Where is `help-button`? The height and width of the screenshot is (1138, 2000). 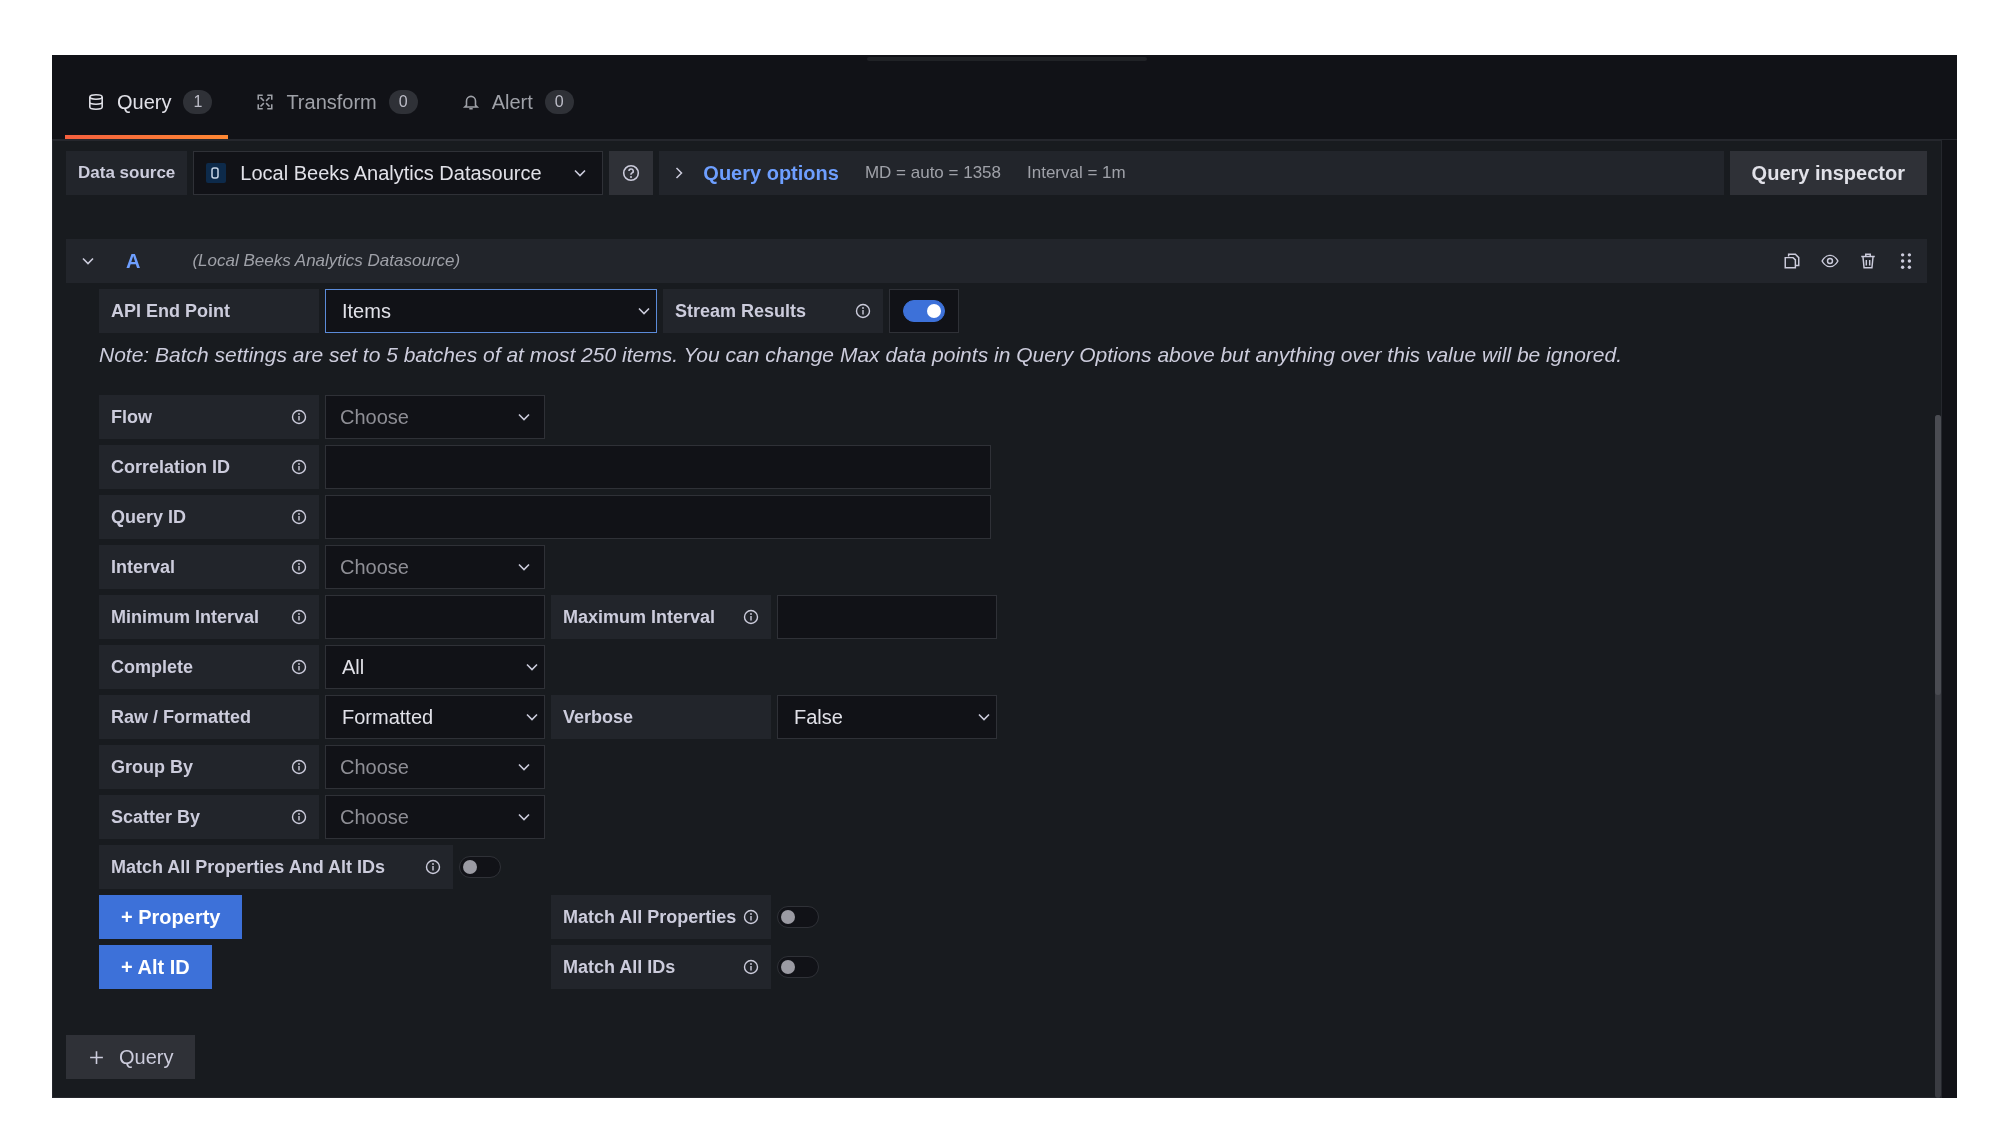 help-button is located at coordinates (631, 173).